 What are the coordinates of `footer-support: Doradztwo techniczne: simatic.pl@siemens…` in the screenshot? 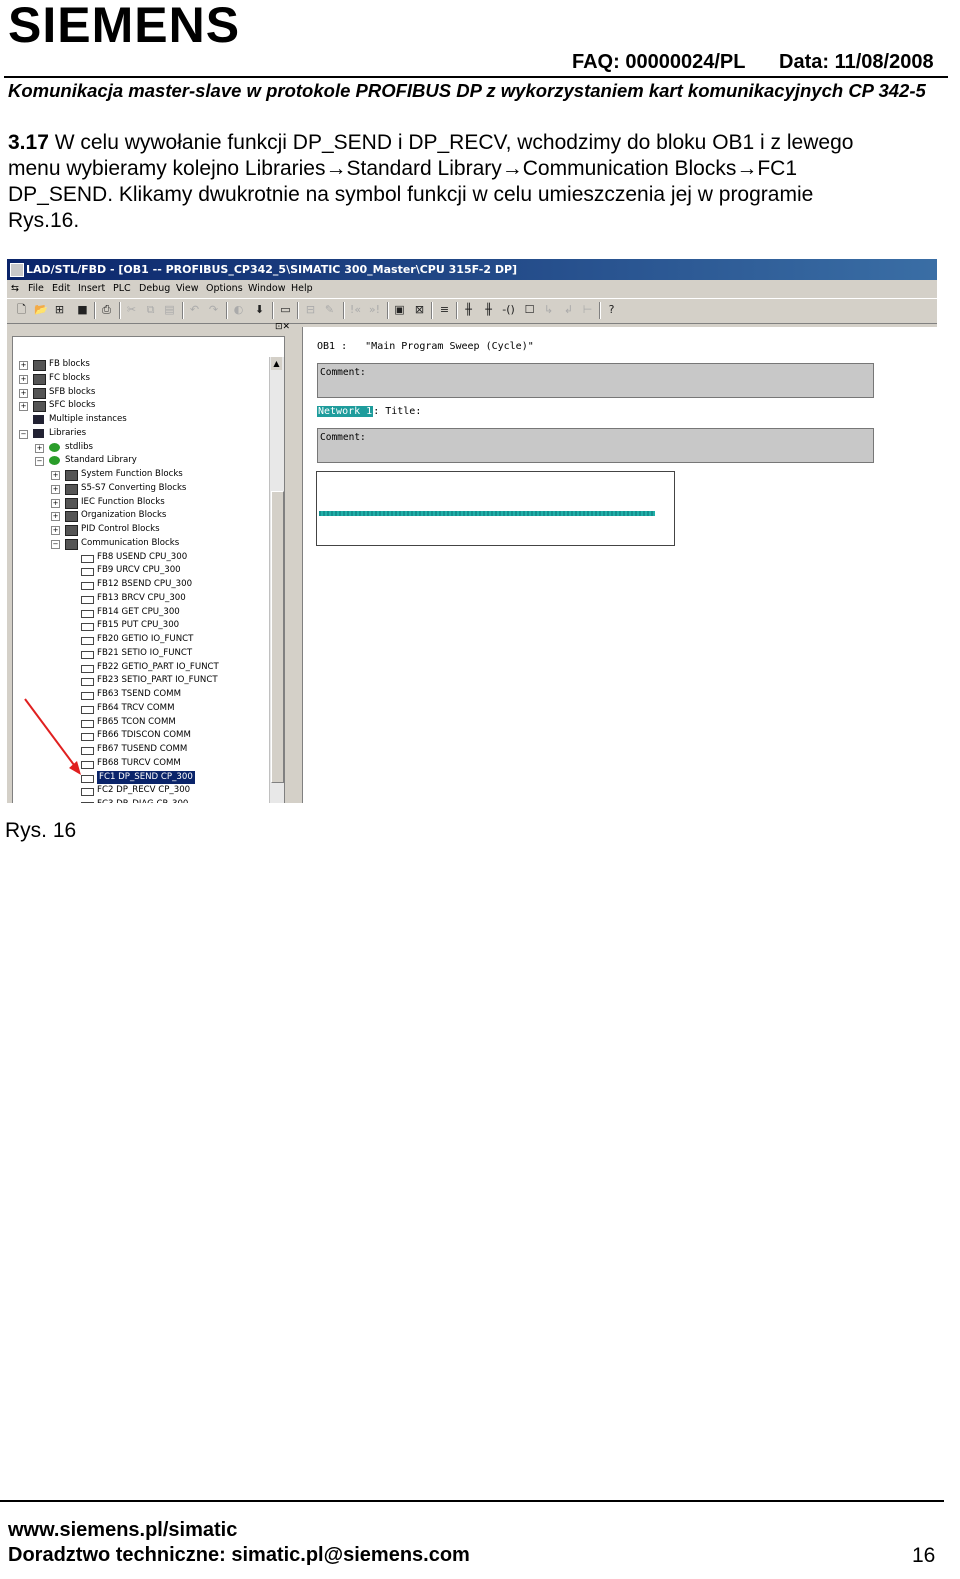 It's located at (239, 1555).